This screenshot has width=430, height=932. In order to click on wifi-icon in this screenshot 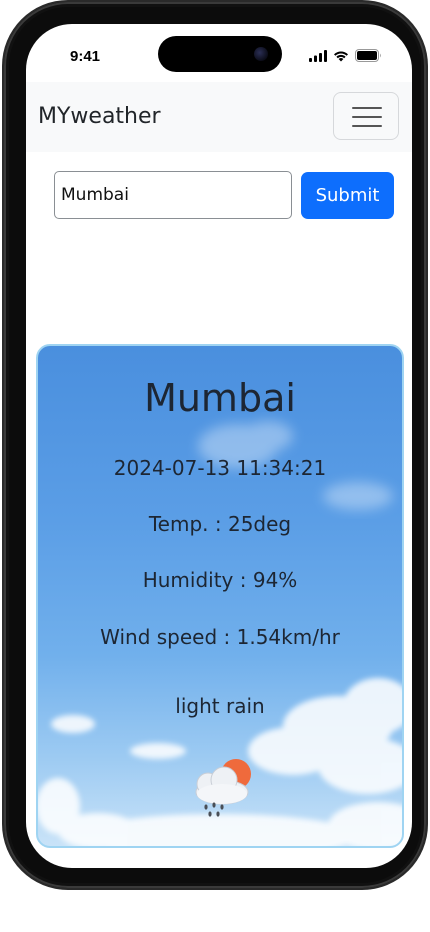, I will do `click(341, 56)`.